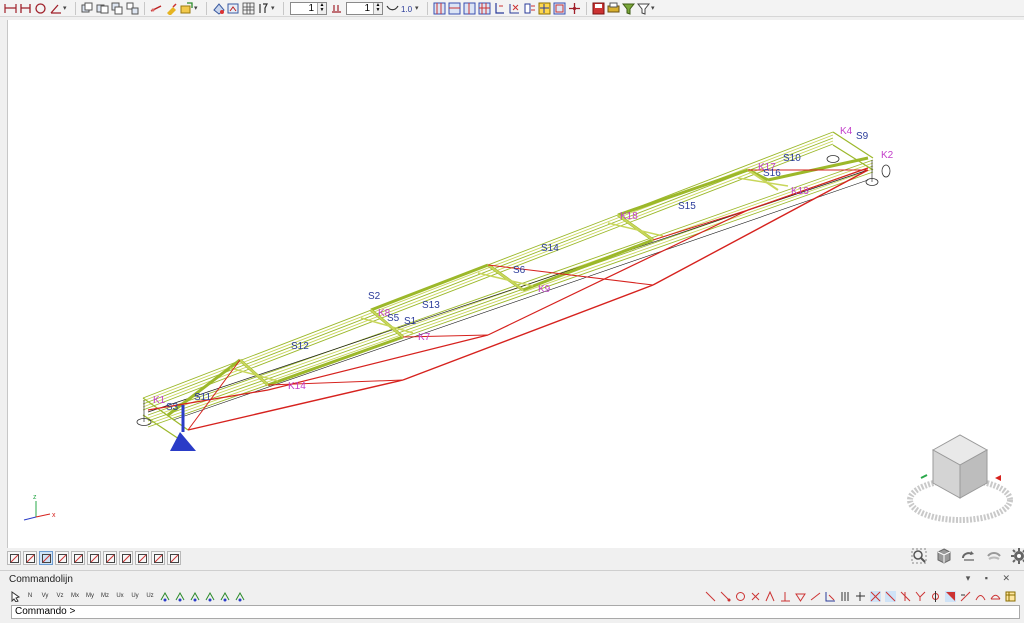 This screenshot has width=1024, height=623. Describe the element at coordinates (30, 596) in the screenshot. I see `result-n-button: N` at that location.